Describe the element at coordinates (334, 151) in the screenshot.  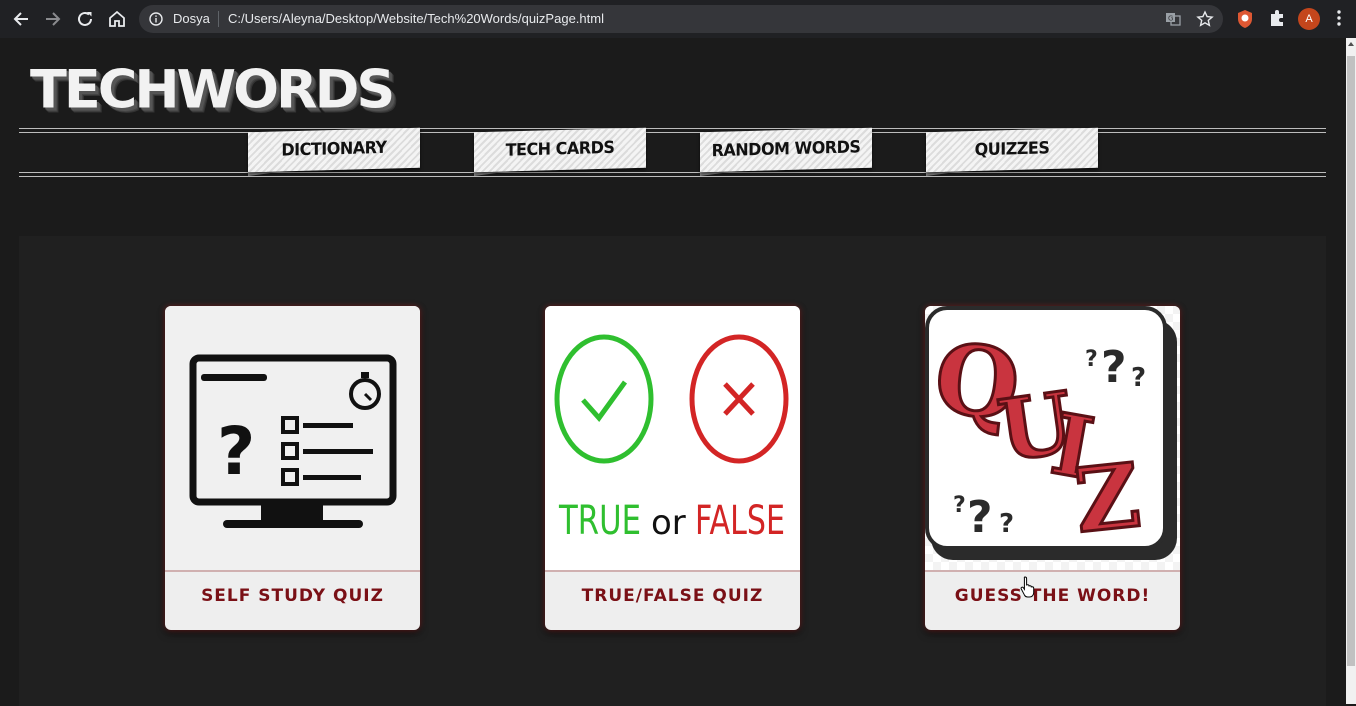
I see `nav-tab-dictionary: DICTIONARY` at that location.